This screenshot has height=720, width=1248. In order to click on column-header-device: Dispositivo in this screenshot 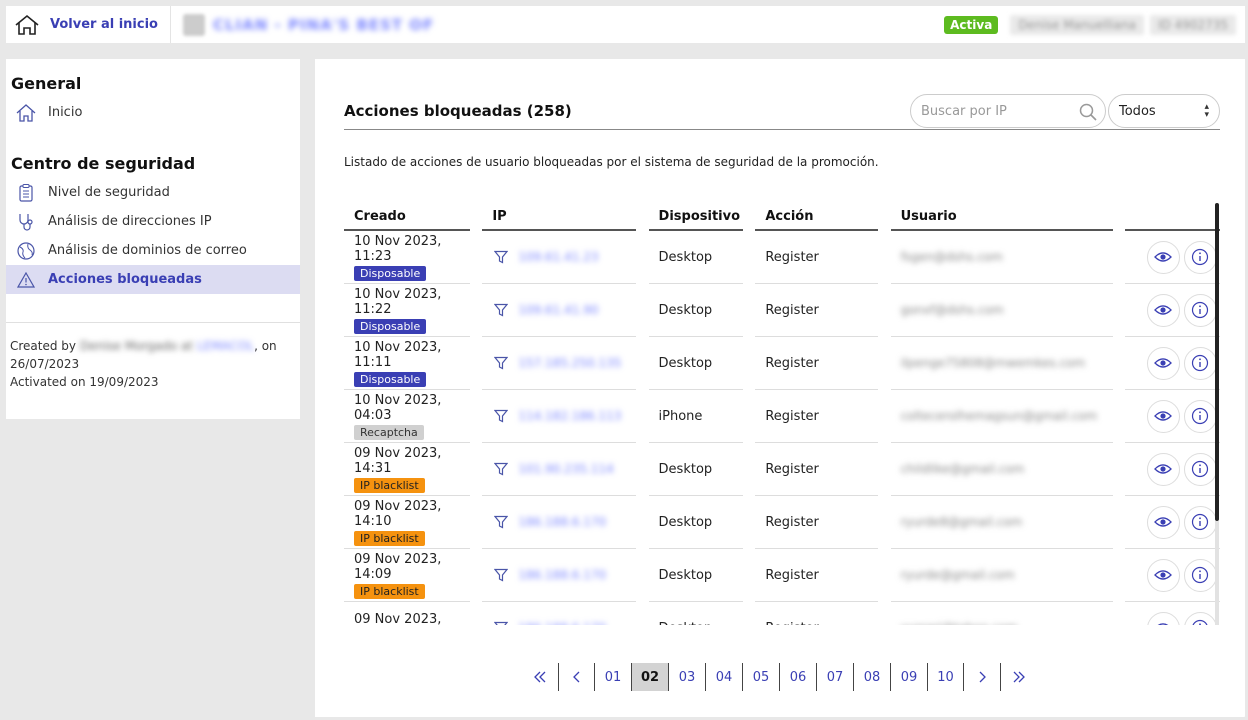, I will do `click(695, 217)`.